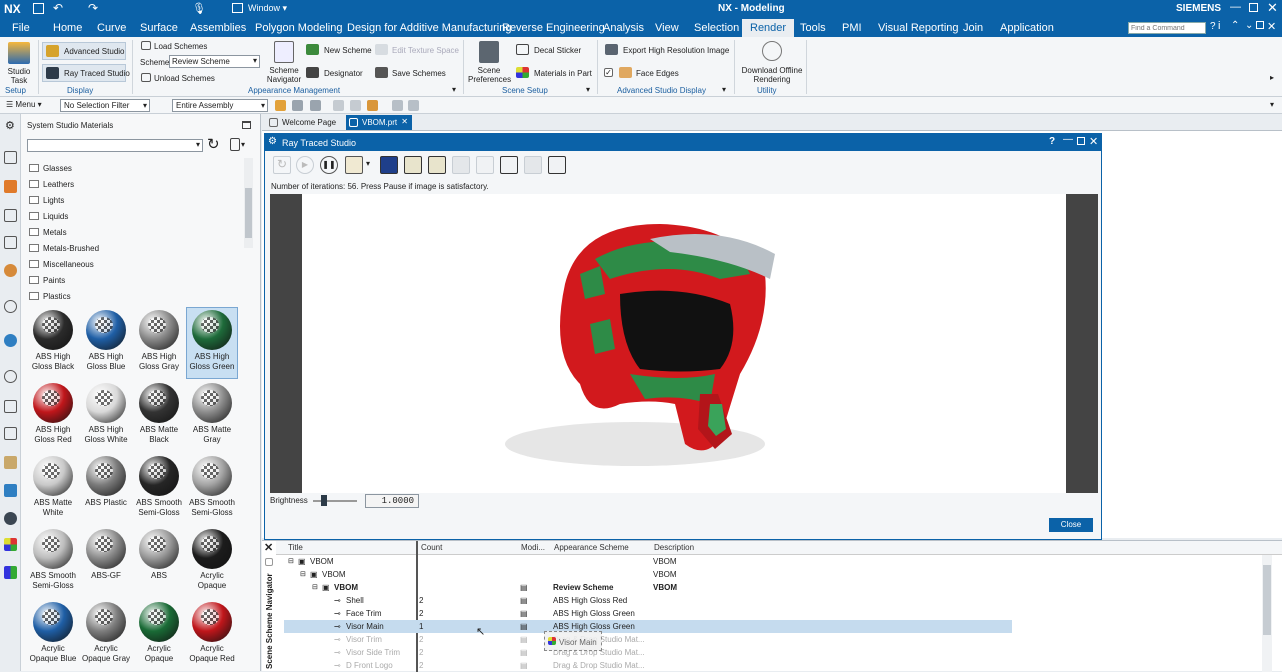  I want to click on start-icon: ▶, so click(305, 165).